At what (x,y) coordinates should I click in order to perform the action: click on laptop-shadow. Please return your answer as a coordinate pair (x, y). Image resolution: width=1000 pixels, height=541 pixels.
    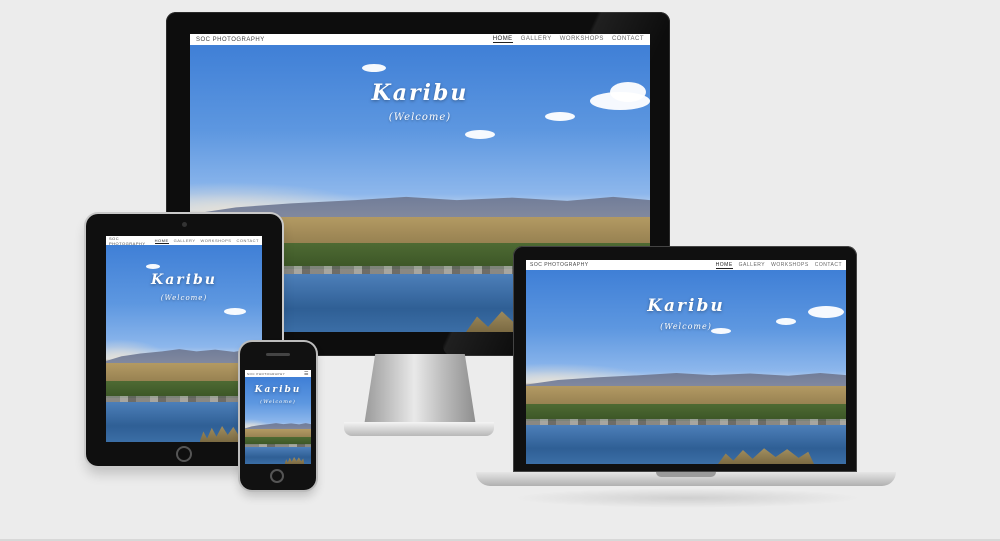
    Looking at the image, I should click on (687, 498).